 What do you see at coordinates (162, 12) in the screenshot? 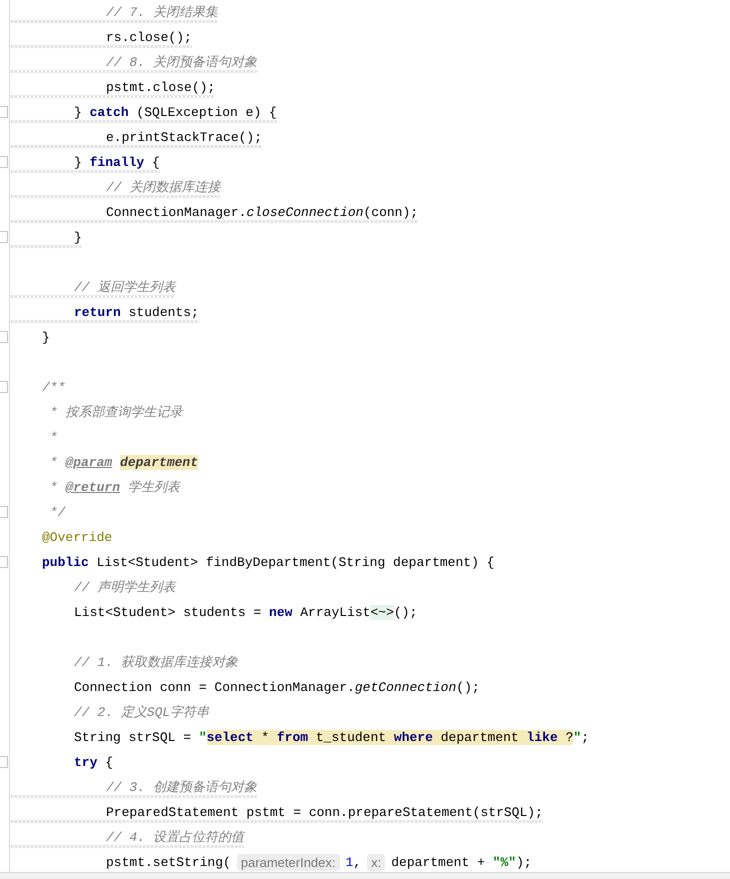
I see `code-line: // 7. 关闭结果集` at bounding box center [162, 12].